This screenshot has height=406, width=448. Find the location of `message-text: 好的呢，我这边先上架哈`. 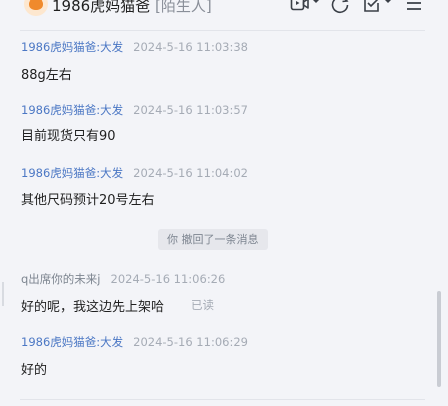

message-text: 好的呢，我这边先上架哈 is located at coordinates (92, 305).